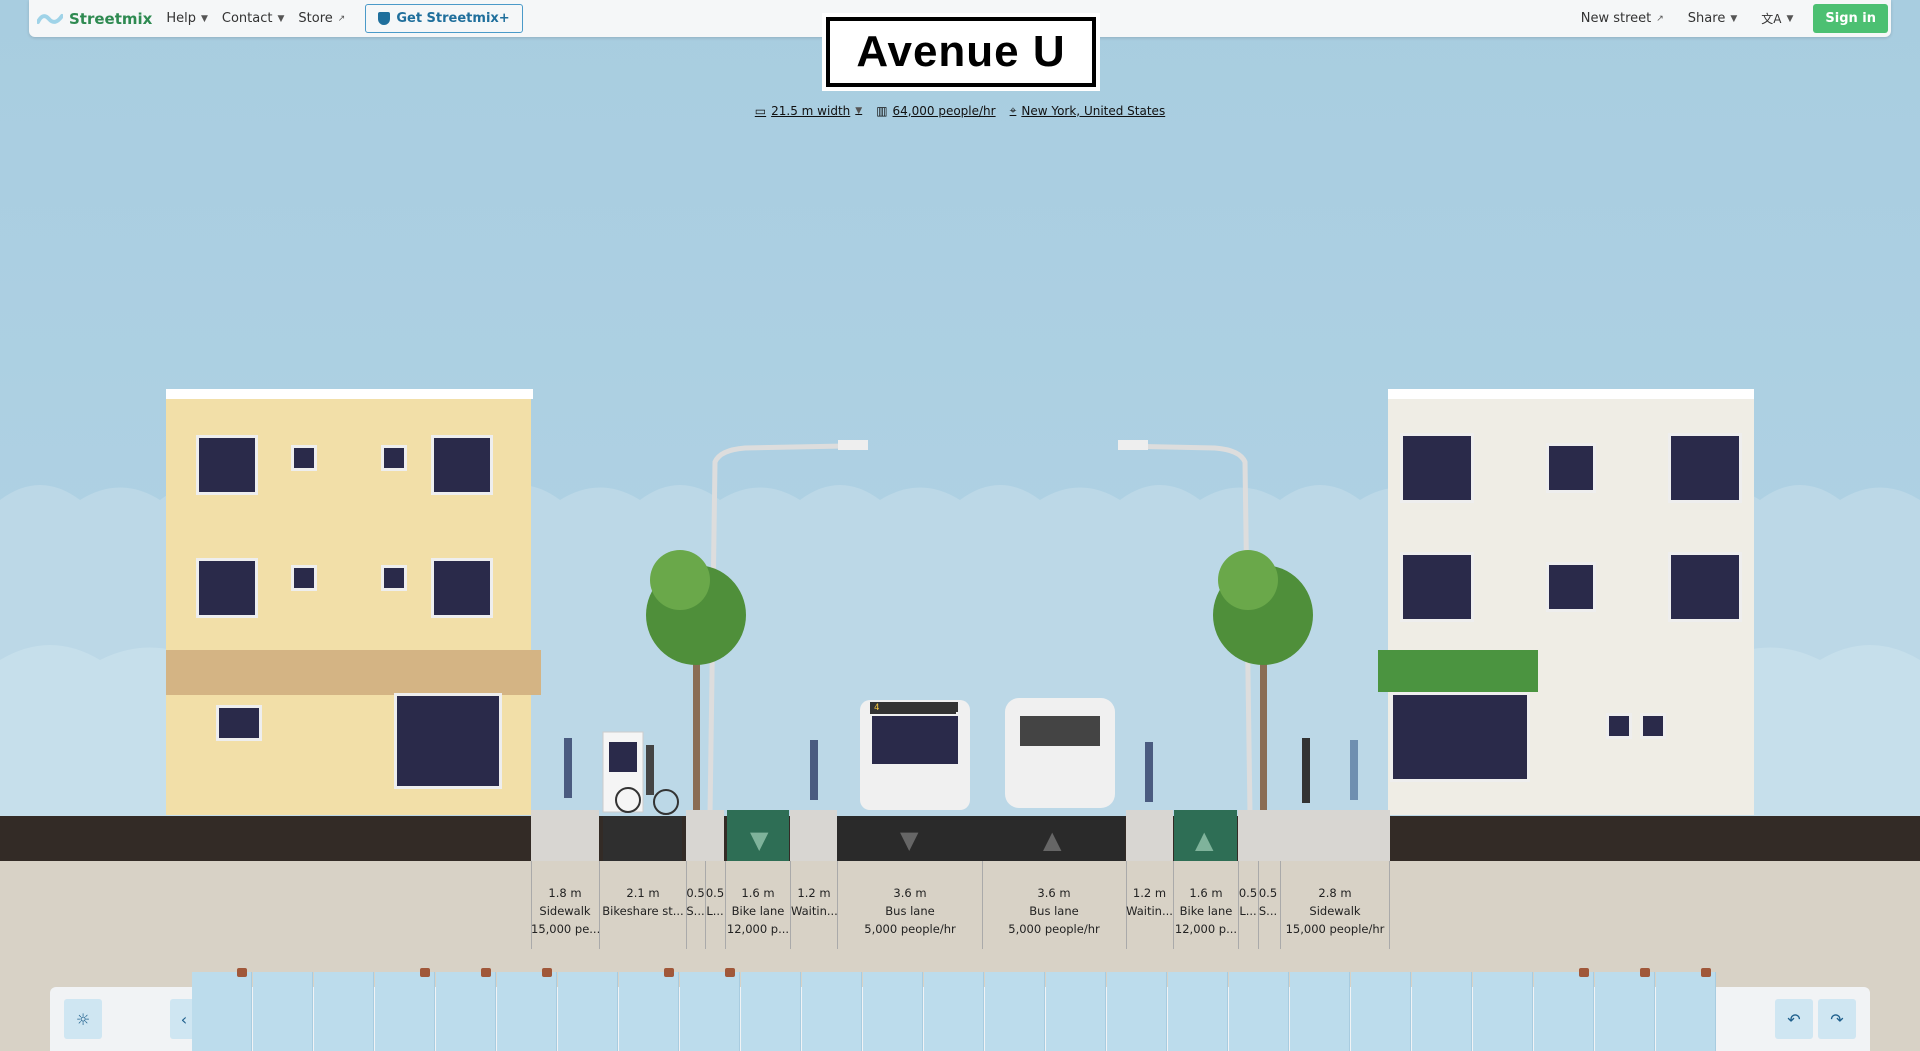 Image resolution: width=1920 pixels, height=1051 pixels. I want to click on street-location: ⌖ New York, United States, so click(1088, 110).